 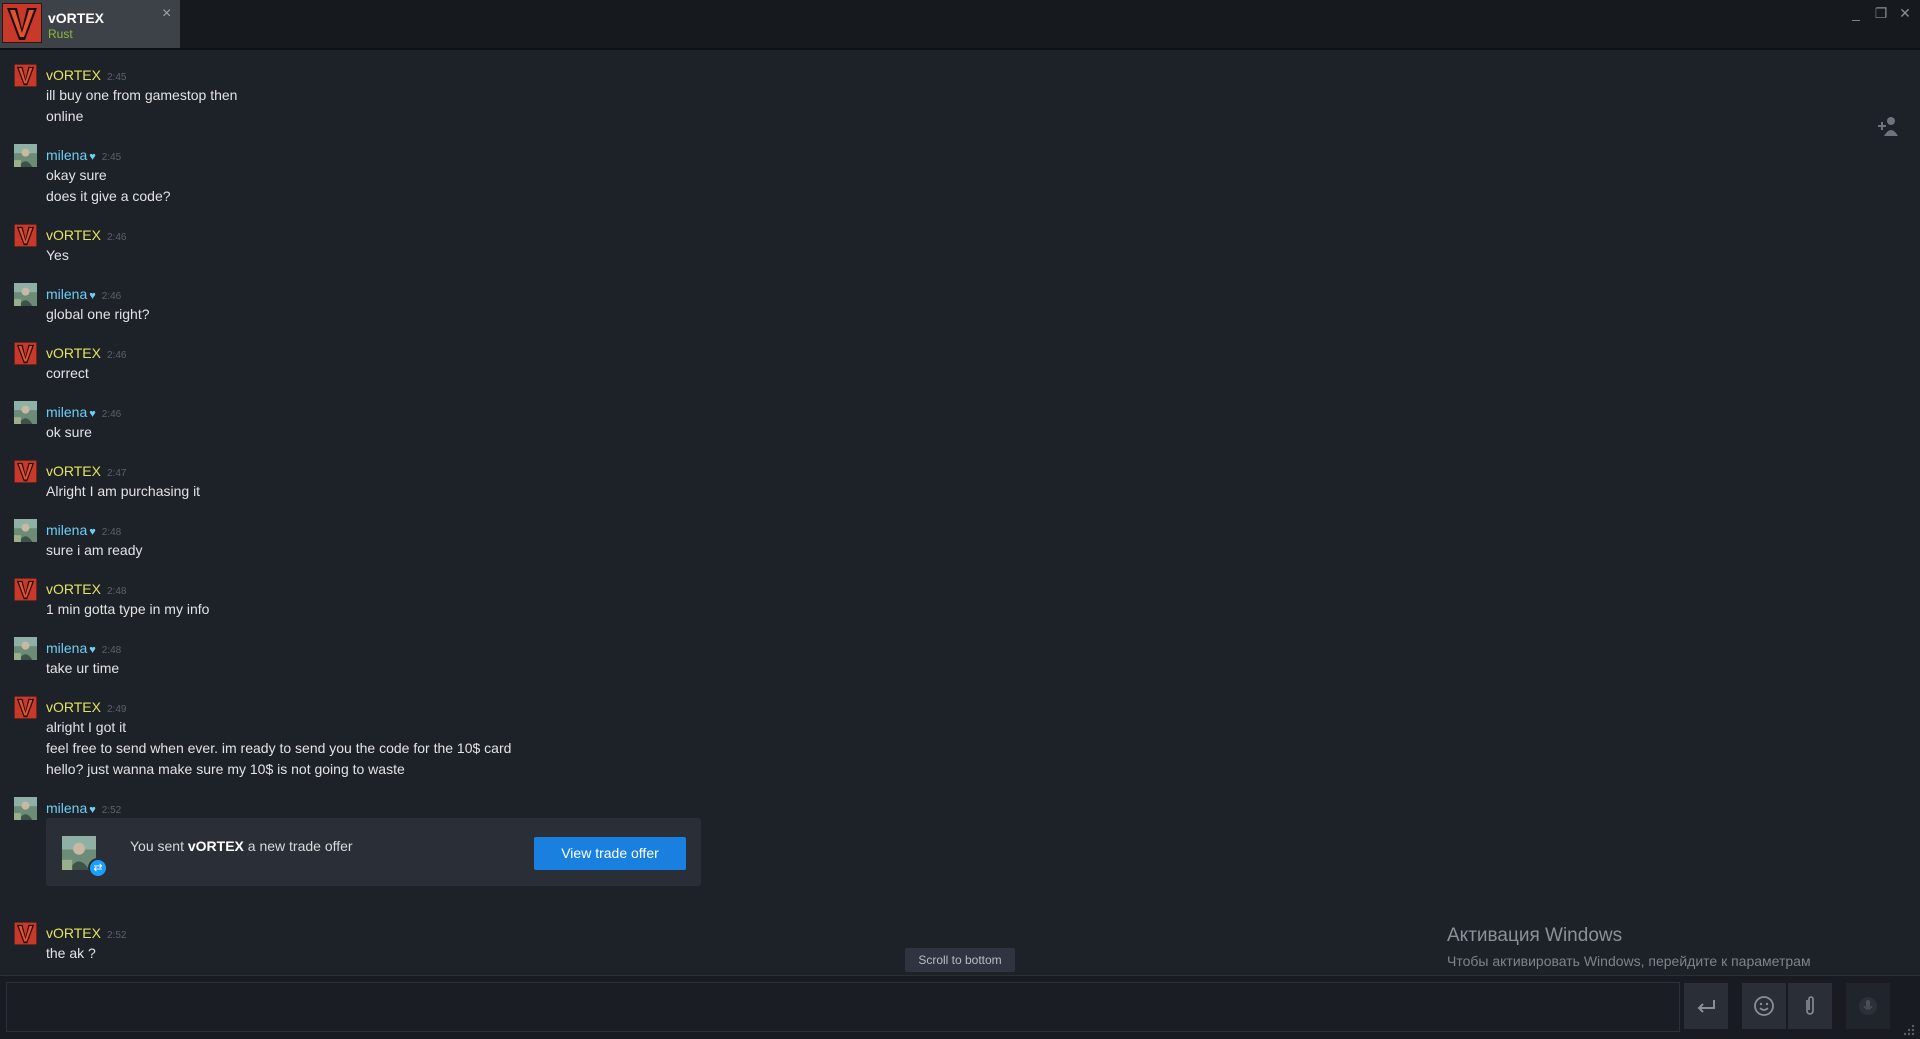 What do you see at coordinates (843, 1007) in the screenshot?
I see `chat-input` at bounding box center [843, 1007].